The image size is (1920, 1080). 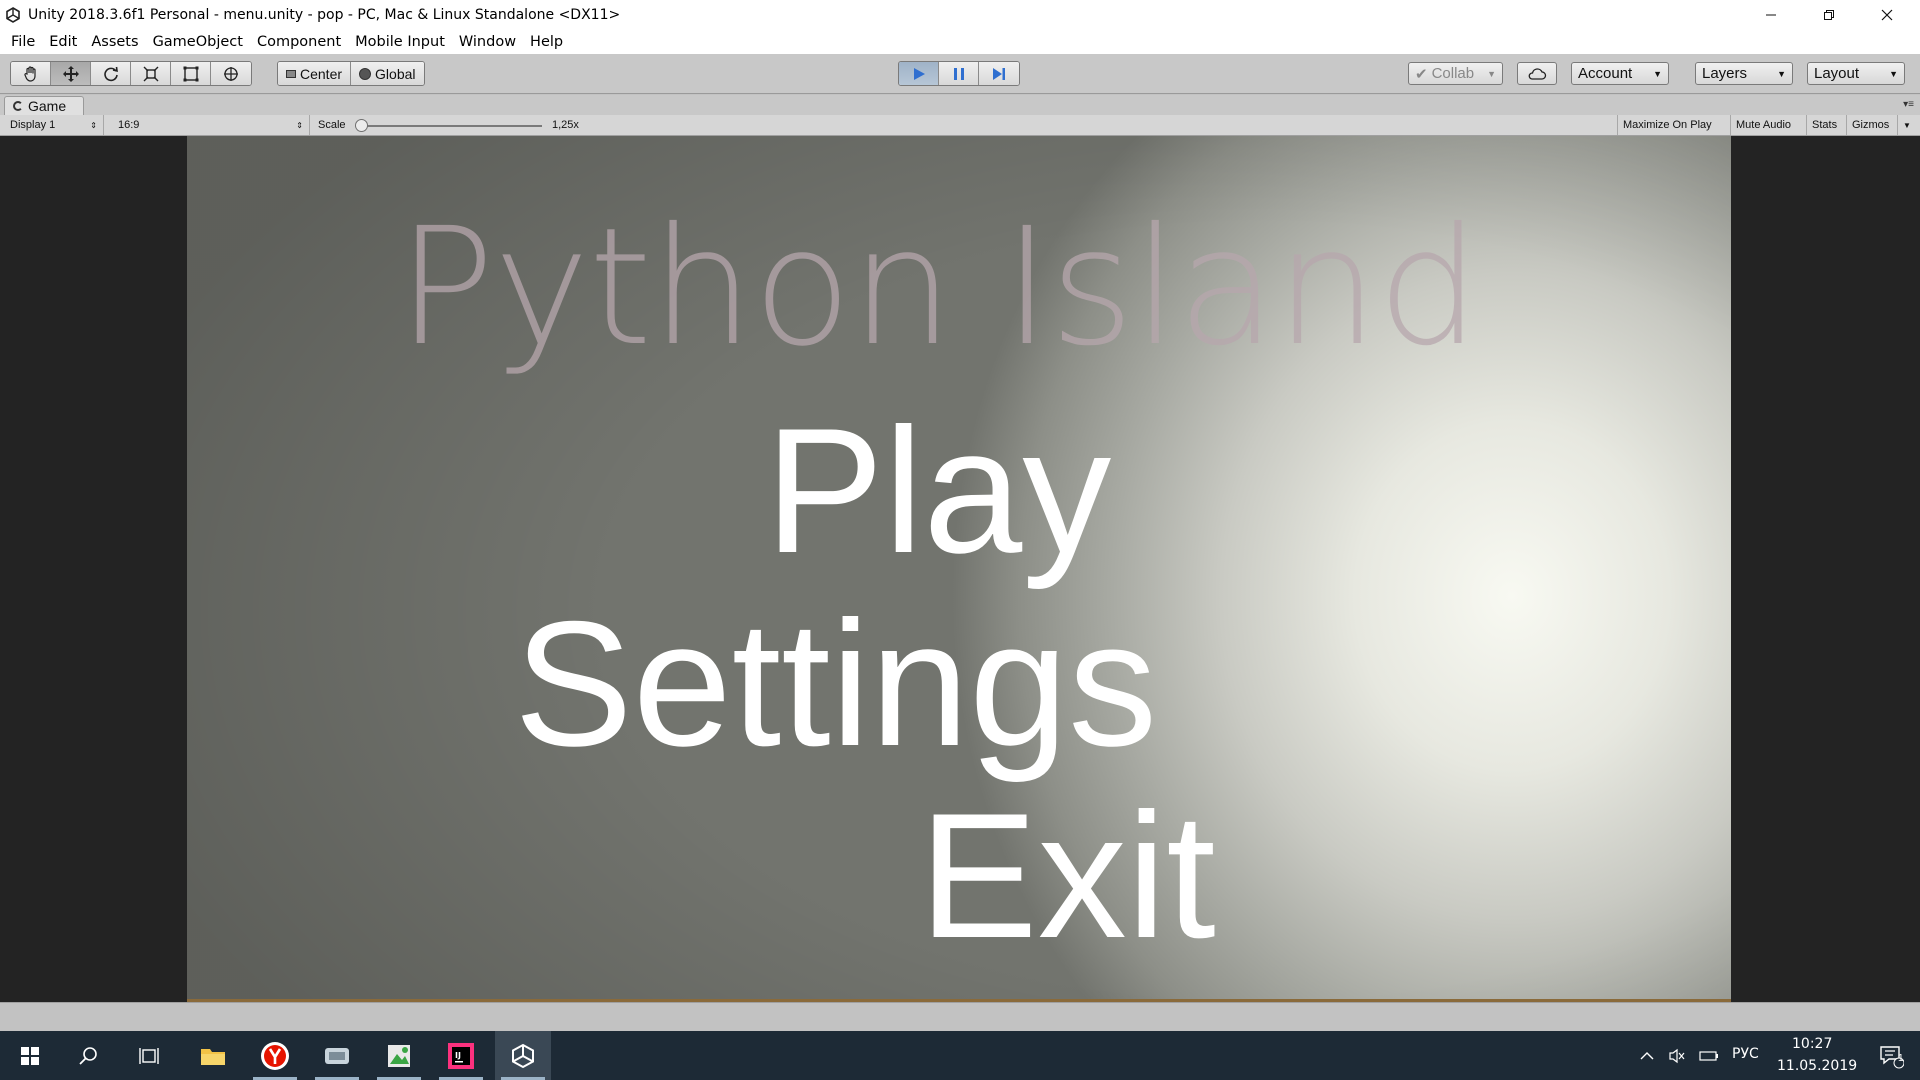 I want to click on tab-game: Game, so click(x=44, y=105).